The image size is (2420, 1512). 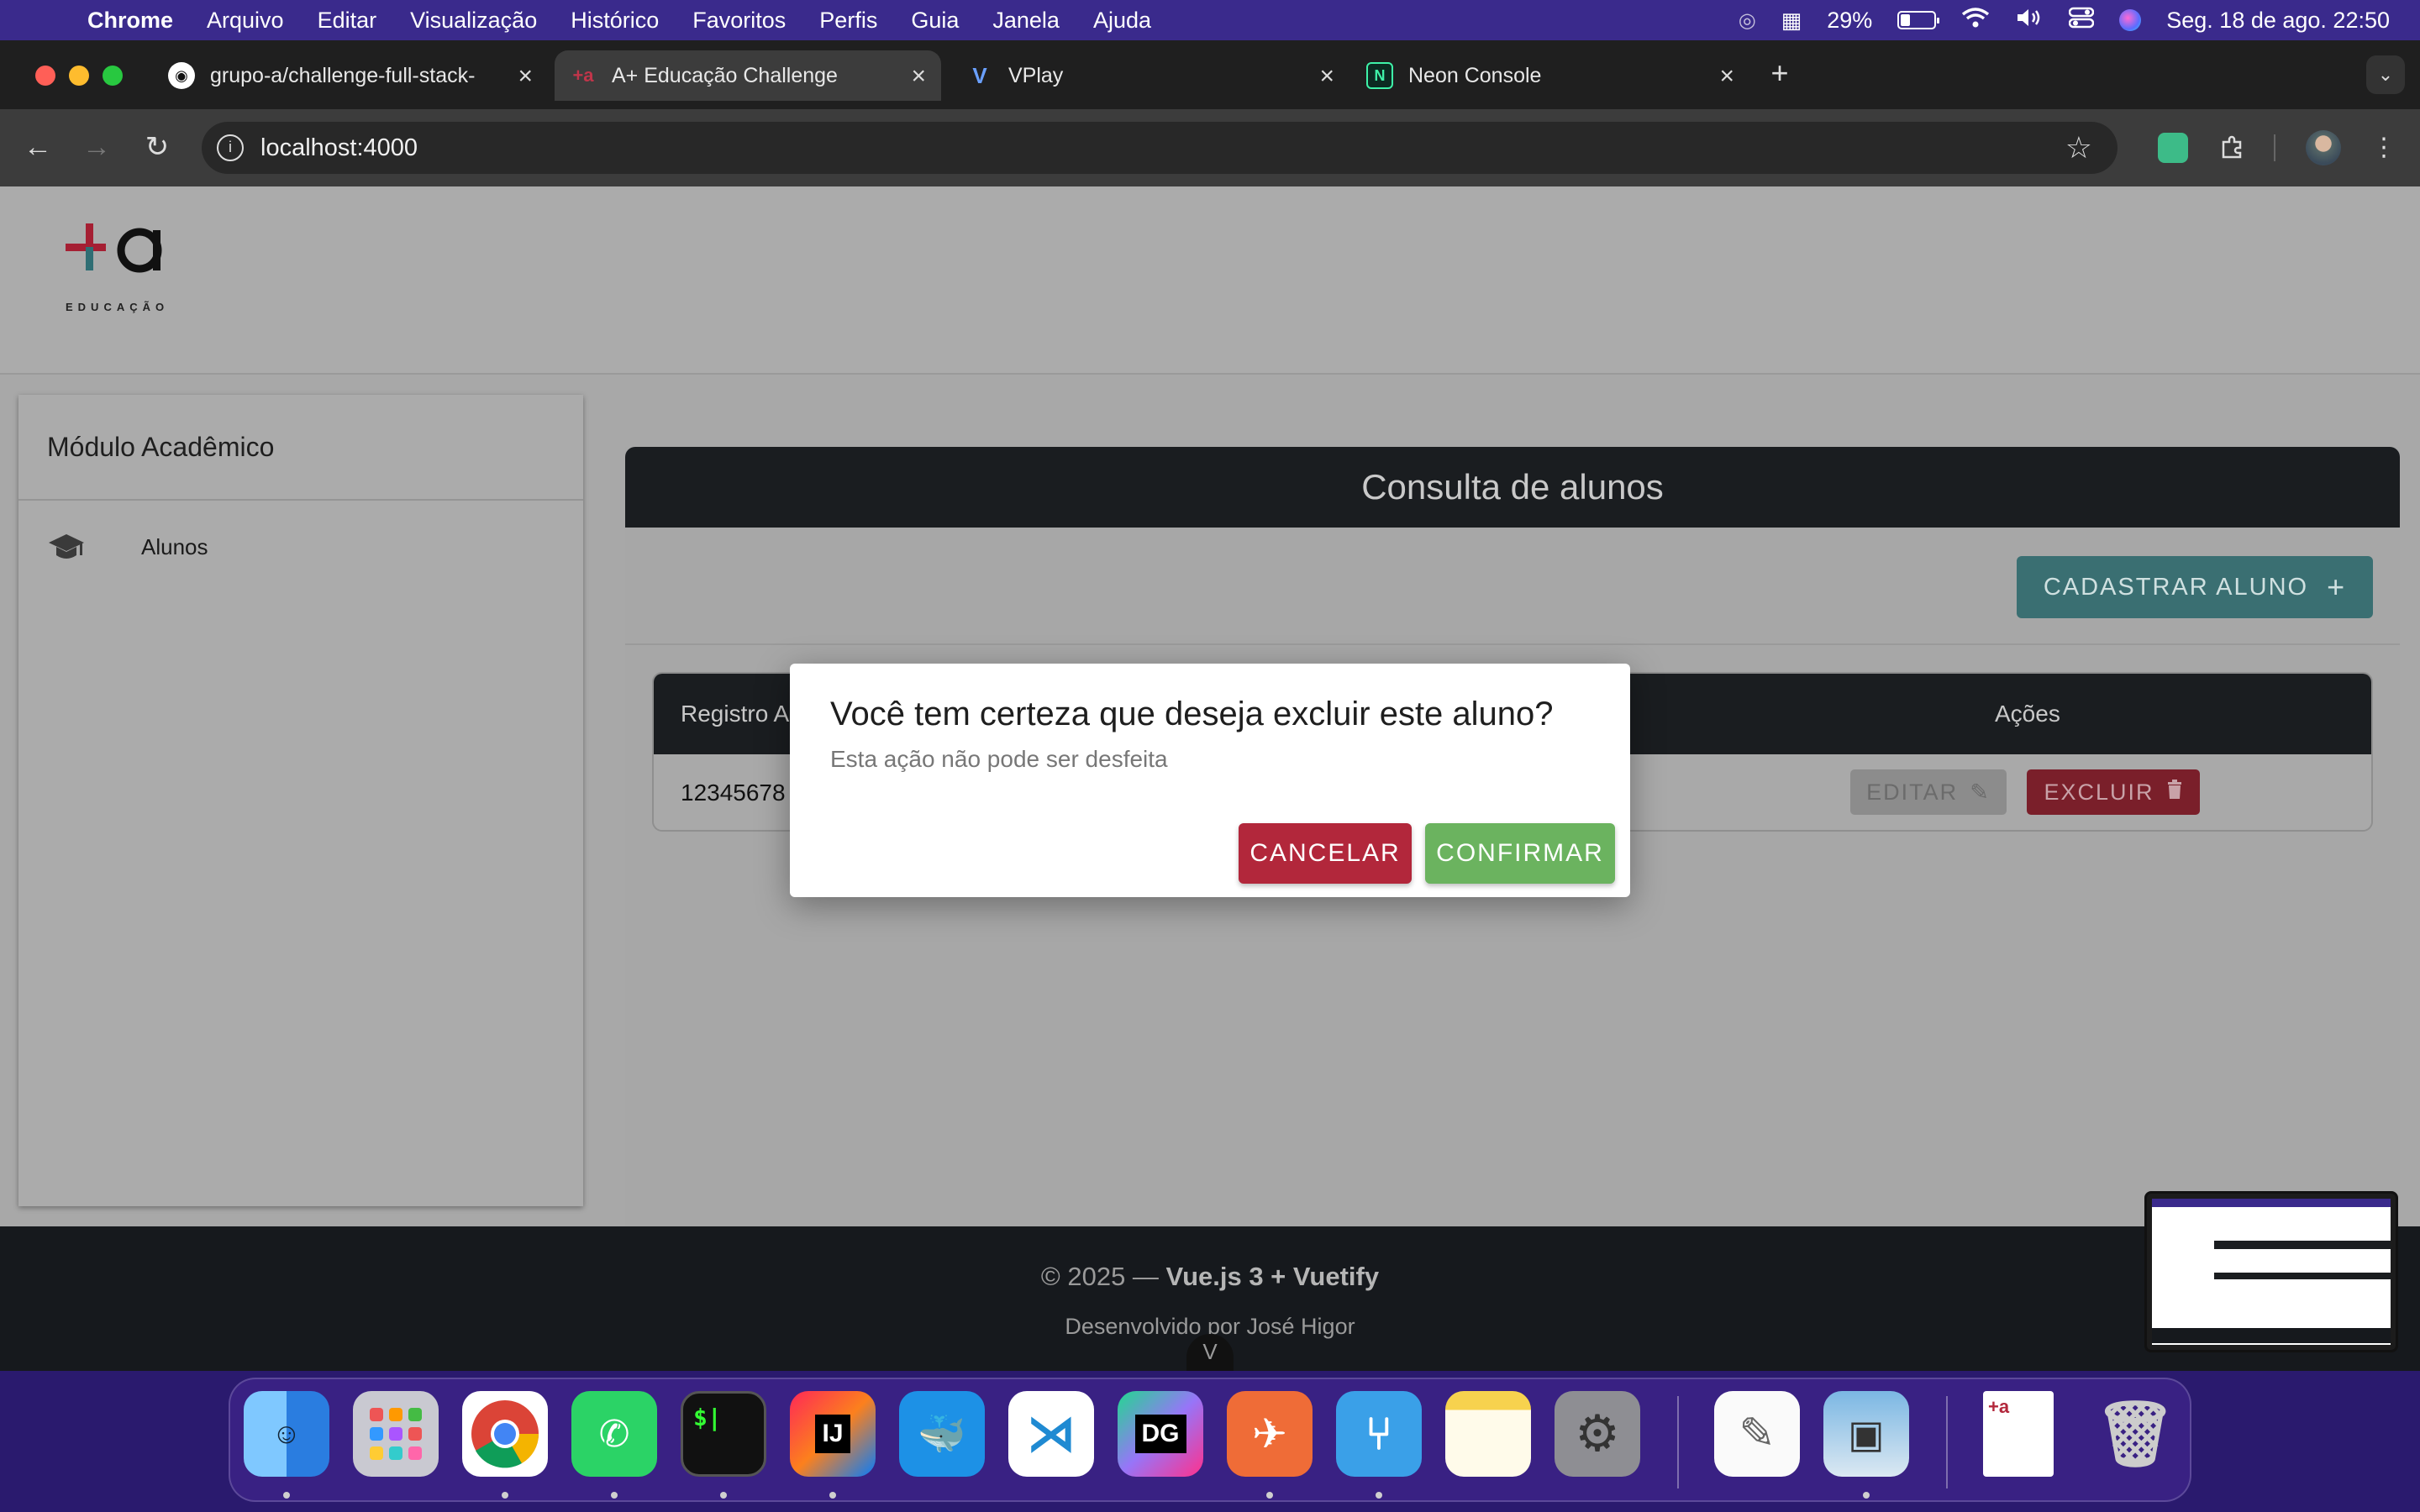 I want to click on siri-icon, so click(x=2130, y=20).